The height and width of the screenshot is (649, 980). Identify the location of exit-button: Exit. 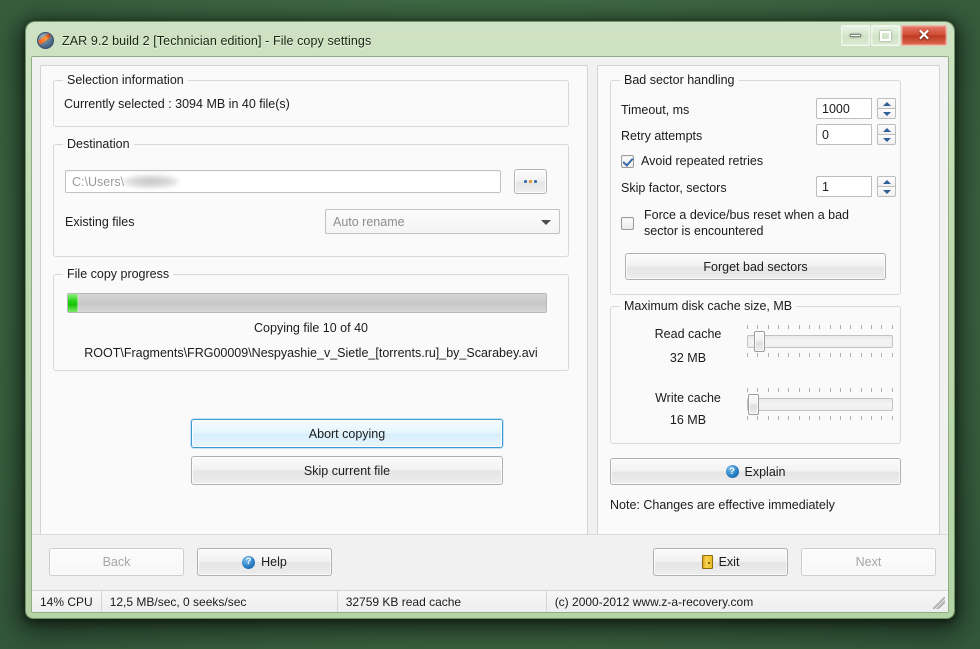
(720, 562).